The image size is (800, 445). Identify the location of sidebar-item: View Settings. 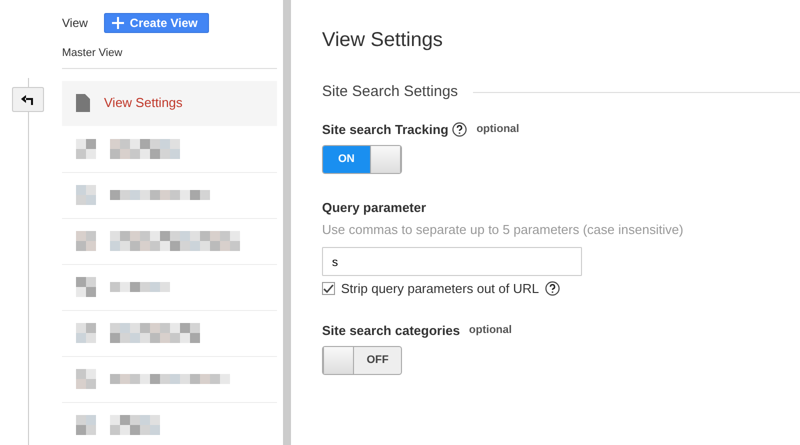
(169, 103).